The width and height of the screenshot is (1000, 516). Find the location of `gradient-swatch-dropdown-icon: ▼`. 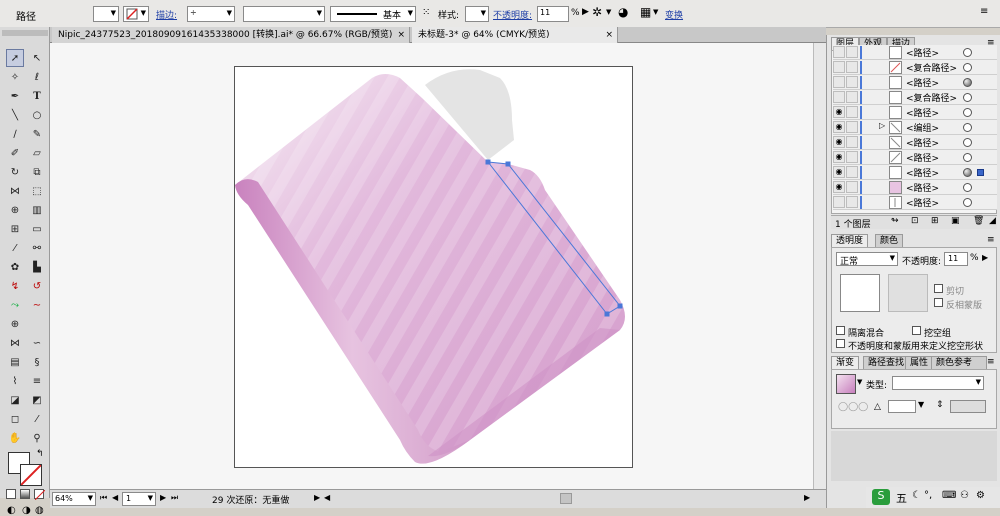

gradient-swatch-dropdown-icon: ▼ is located at coordinates (859, 382).